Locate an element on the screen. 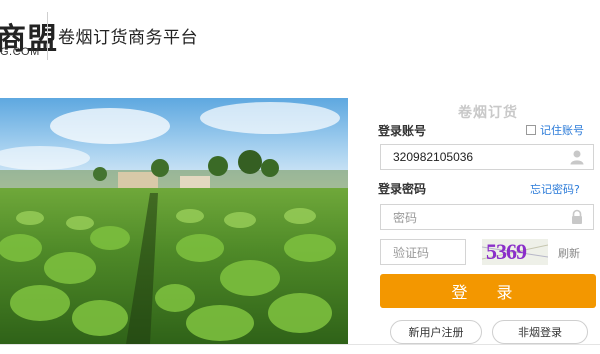  captcha-placeholder: 验证码 is located at coordinates (411, 252).